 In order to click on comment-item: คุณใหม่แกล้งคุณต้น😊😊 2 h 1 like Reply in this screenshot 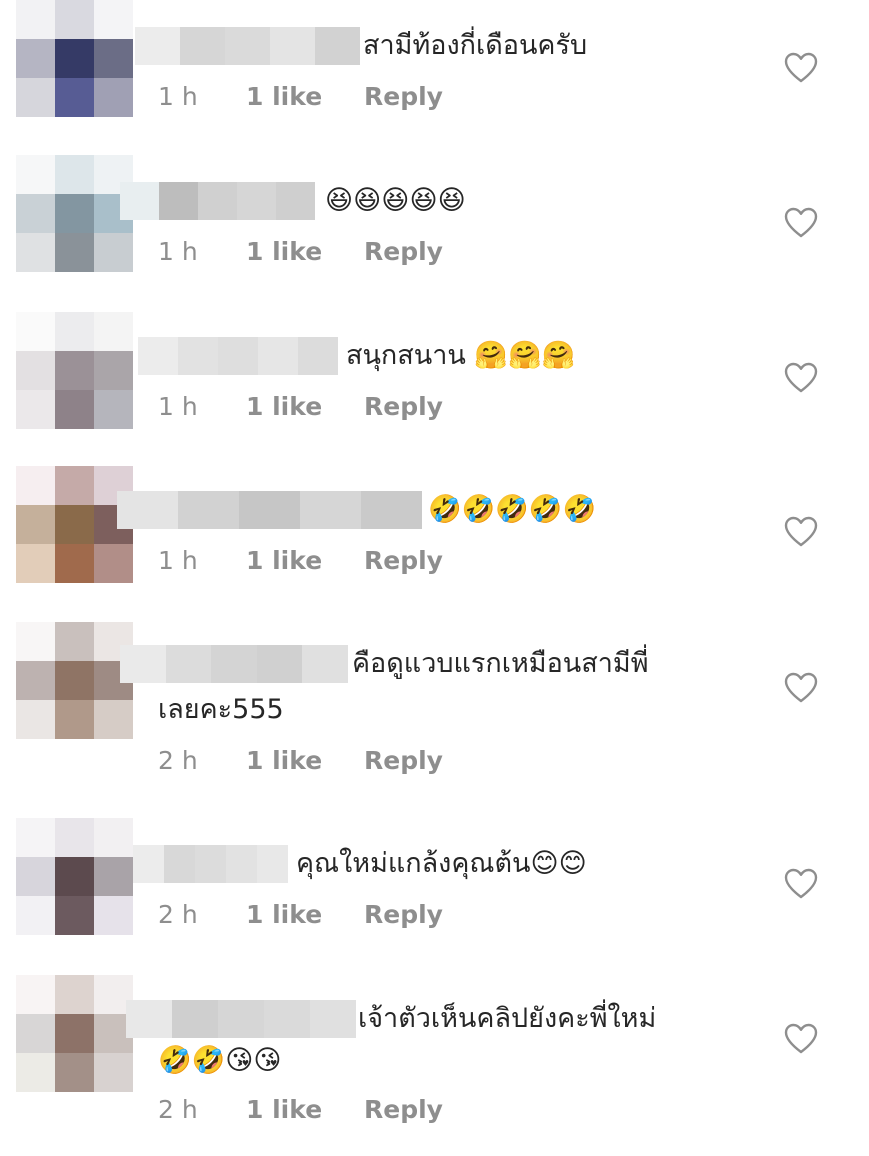, I will do `click(434, 895)`.